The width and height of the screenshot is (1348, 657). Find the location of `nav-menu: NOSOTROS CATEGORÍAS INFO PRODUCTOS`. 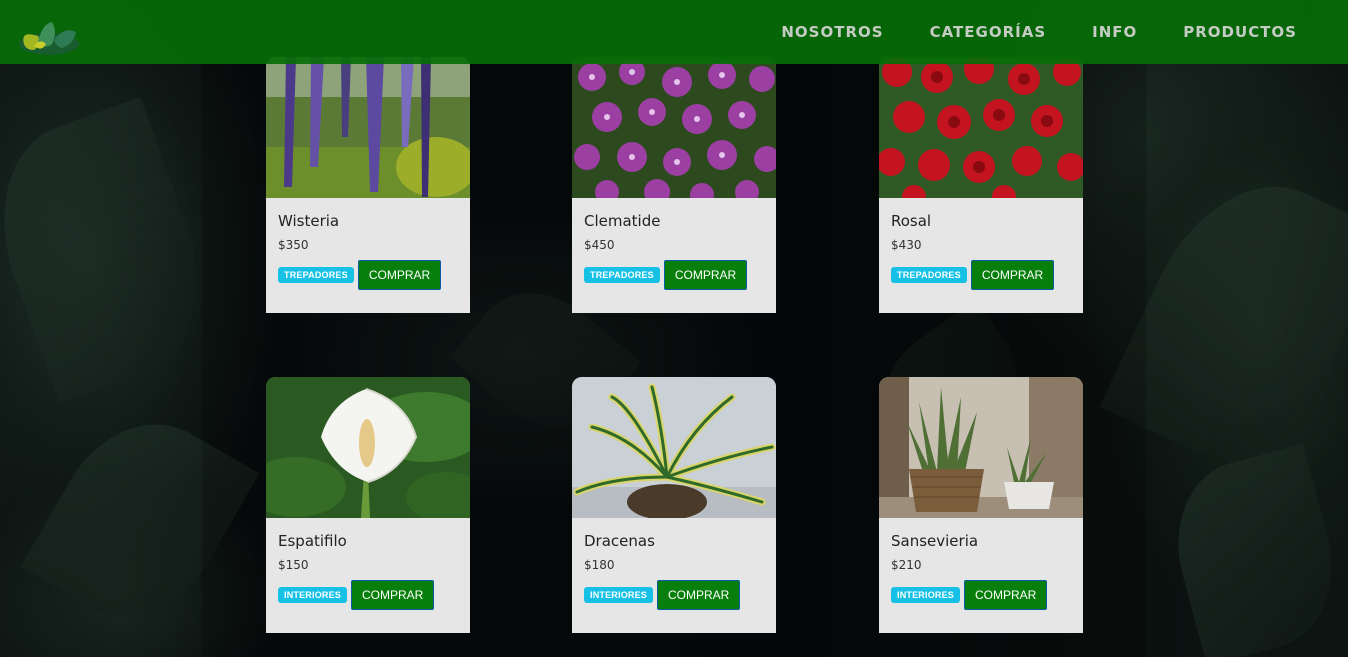

nav-menu: NOSOTROS CATEGORÍAS INFO PRODUCTOS is located at coordinates (1016, 32).